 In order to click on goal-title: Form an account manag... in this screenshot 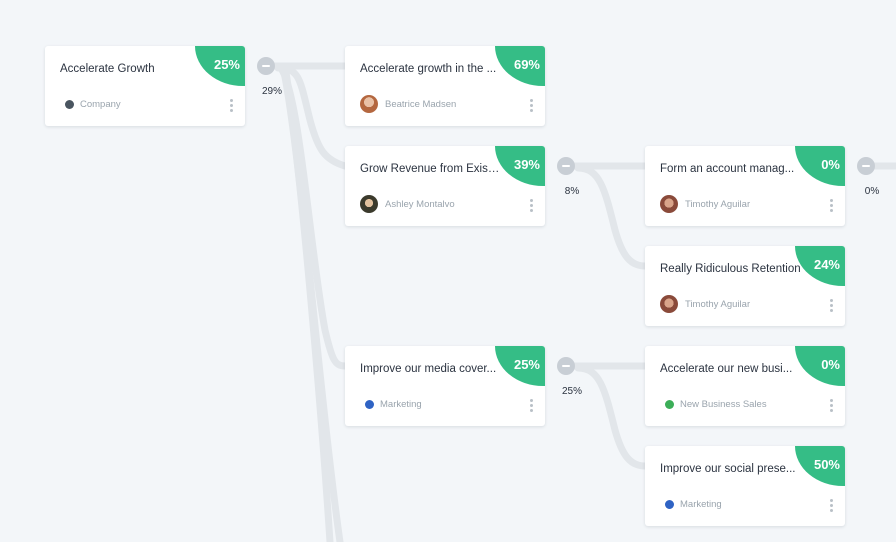, I will do `click(730, 169)`.